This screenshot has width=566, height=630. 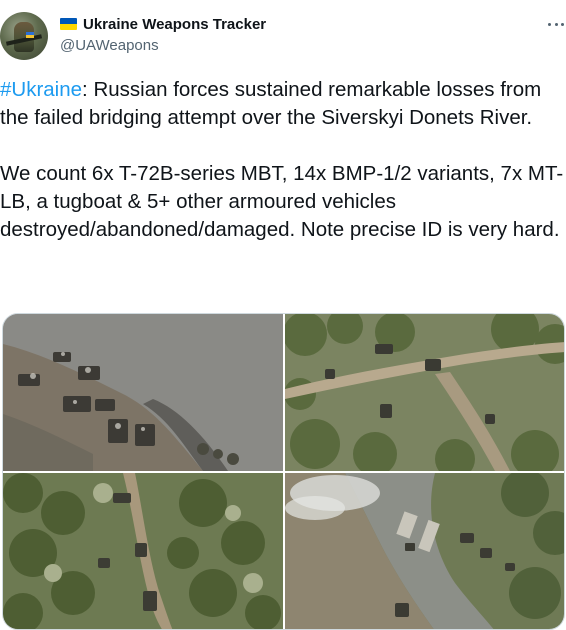 I want to click on hashtag-link: #Ukraine, so click(x=41, y=89).